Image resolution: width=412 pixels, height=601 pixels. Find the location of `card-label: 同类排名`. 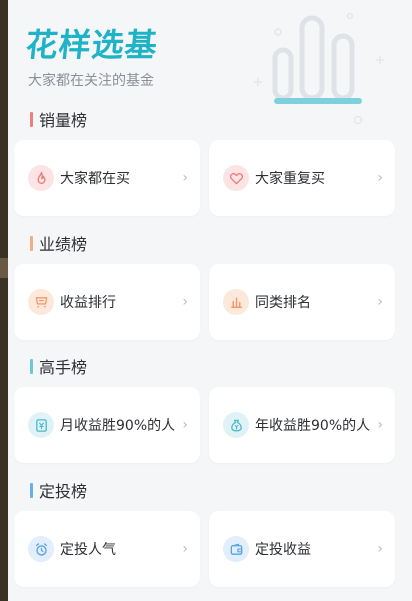

card-label: 同类排名 is located at coordinates (283, 303).